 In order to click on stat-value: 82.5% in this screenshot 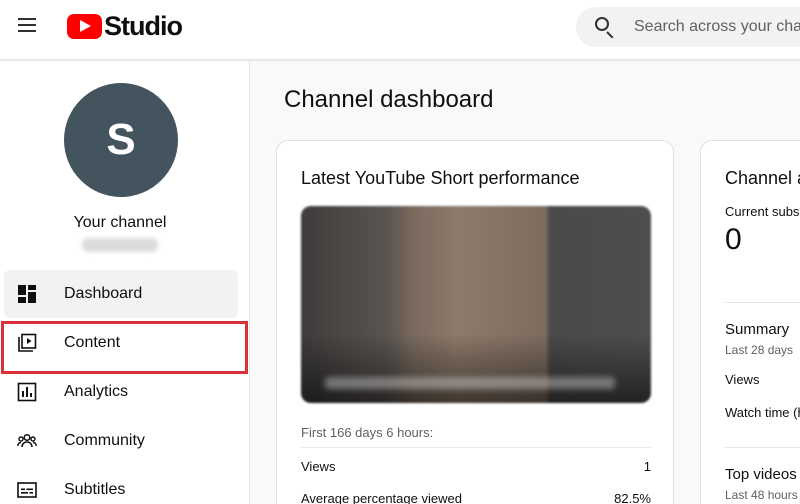, I will do `click(632, 497)`.